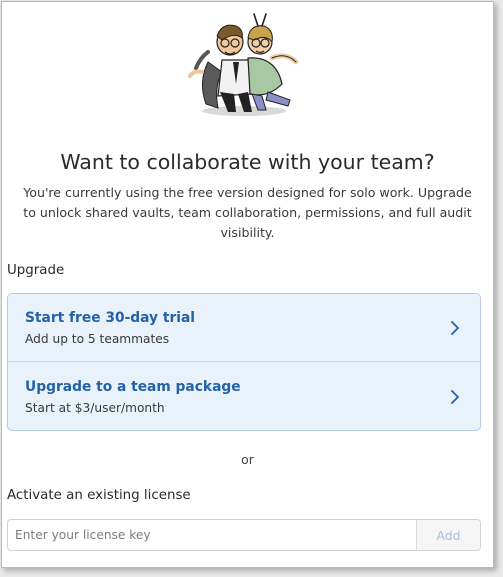  I want to click on license-section-label: Activate an existing license, so click(99, 495).